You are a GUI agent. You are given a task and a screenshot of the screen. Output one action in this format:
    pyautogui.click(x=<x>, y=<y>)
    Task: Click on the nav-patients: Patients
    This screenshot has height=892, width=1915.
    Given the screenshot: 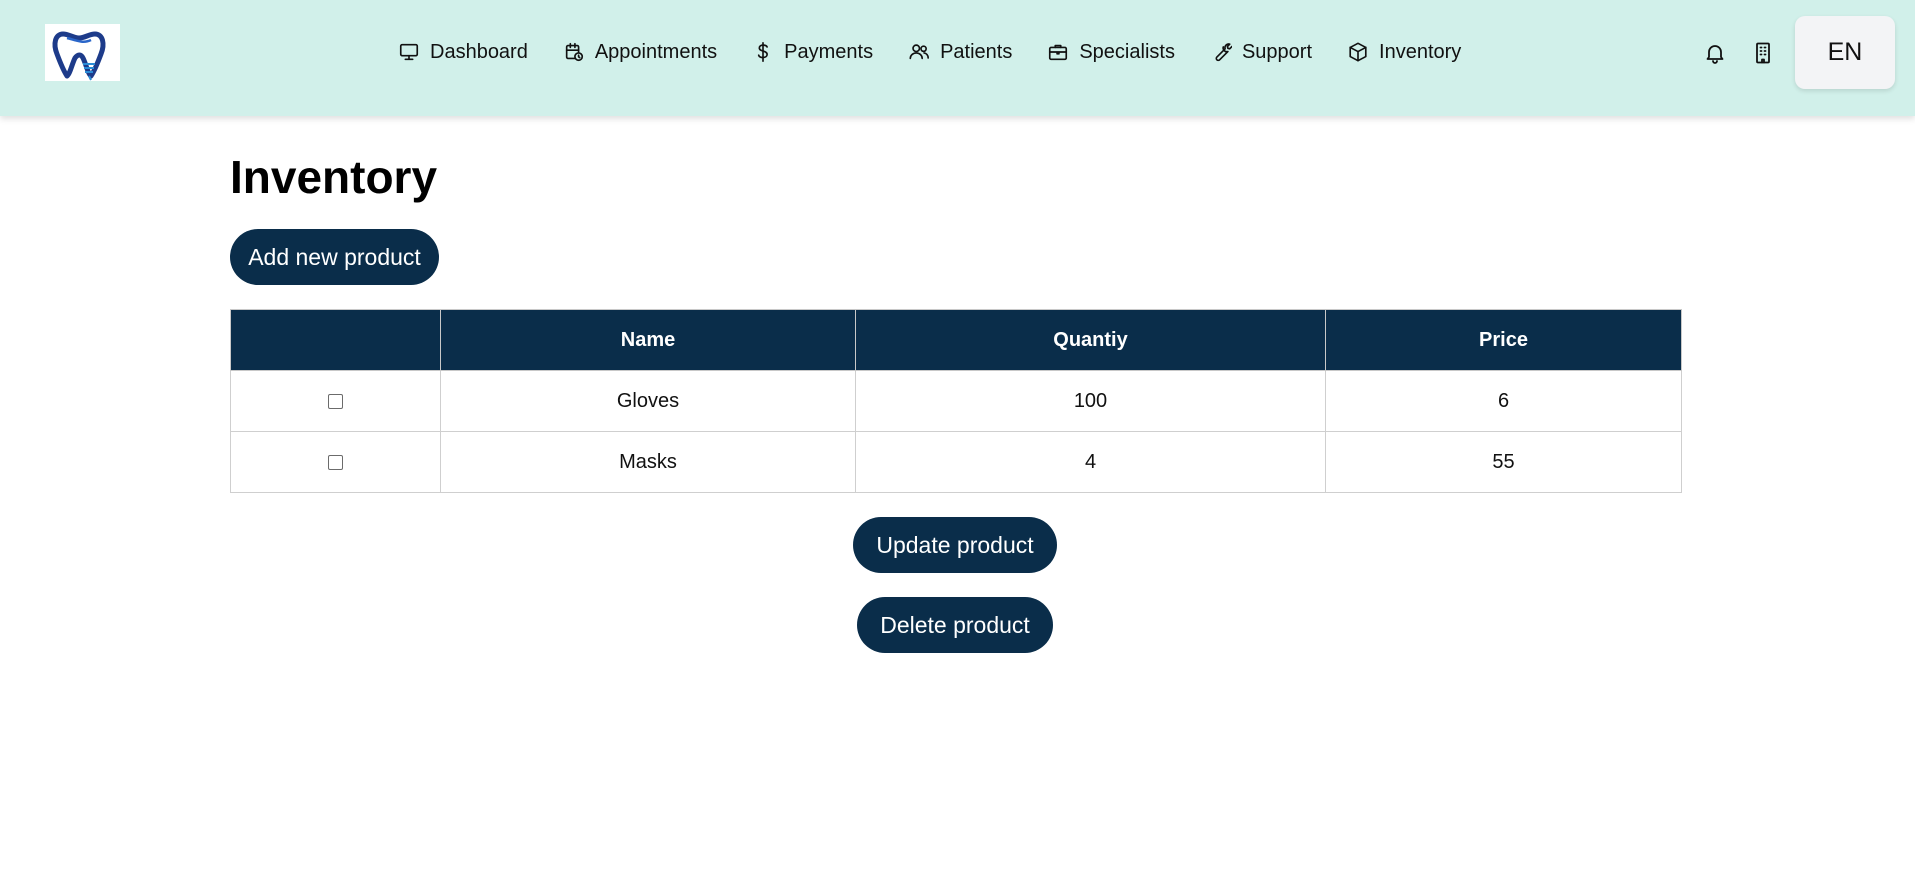 What is the action you would take?
    pyautogui.click(x=960, y=52)
    